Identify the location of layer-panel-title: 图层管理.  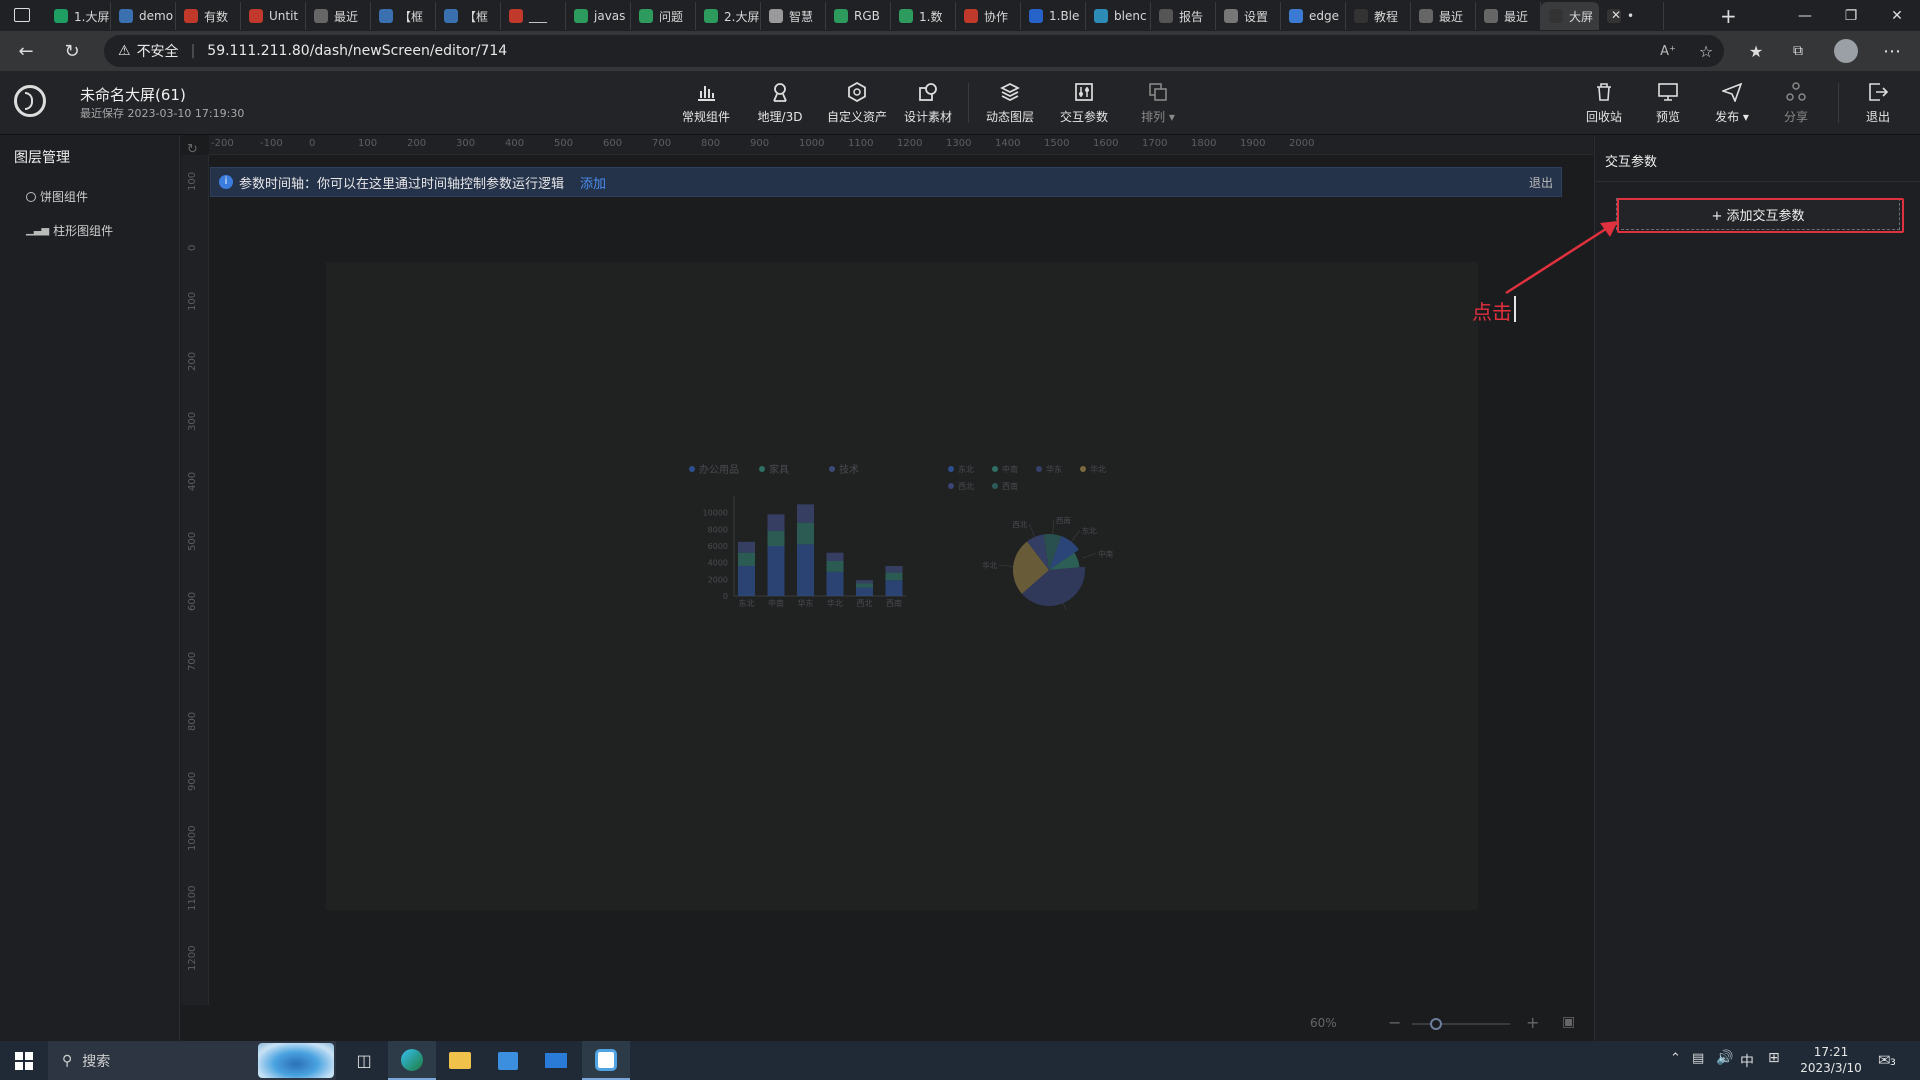
(42, 158).